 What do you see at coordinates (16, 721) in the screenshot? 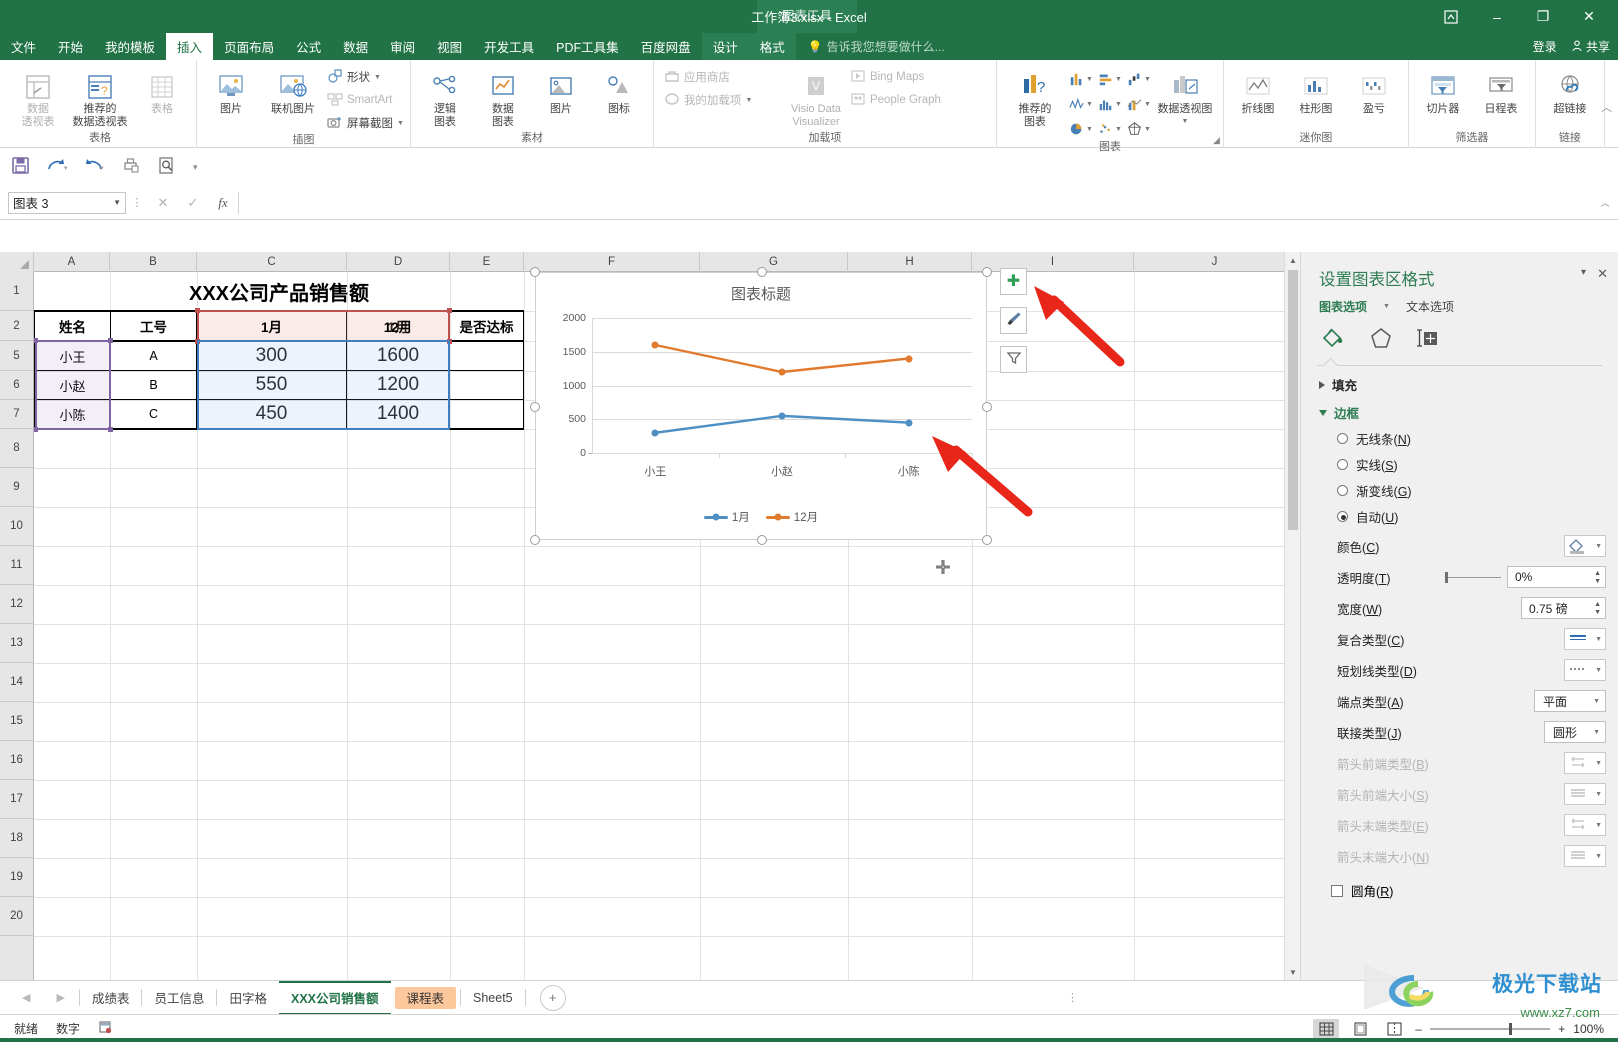
I see `row-header-15: 15` at bounding box center [16, 721].